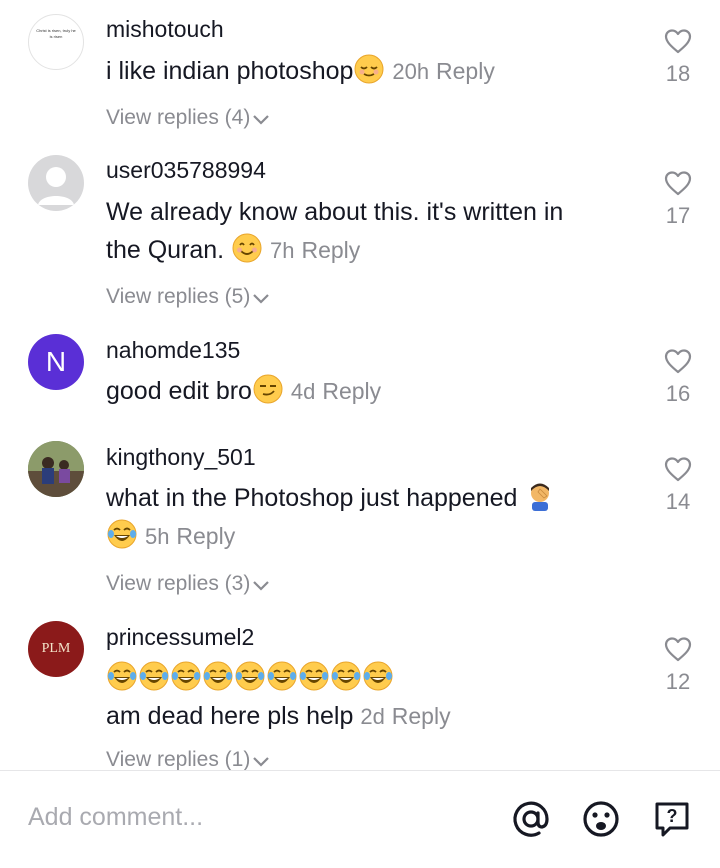 The image size is (720, 868). I want to click on smirking-face-icon, so click(268, 389).